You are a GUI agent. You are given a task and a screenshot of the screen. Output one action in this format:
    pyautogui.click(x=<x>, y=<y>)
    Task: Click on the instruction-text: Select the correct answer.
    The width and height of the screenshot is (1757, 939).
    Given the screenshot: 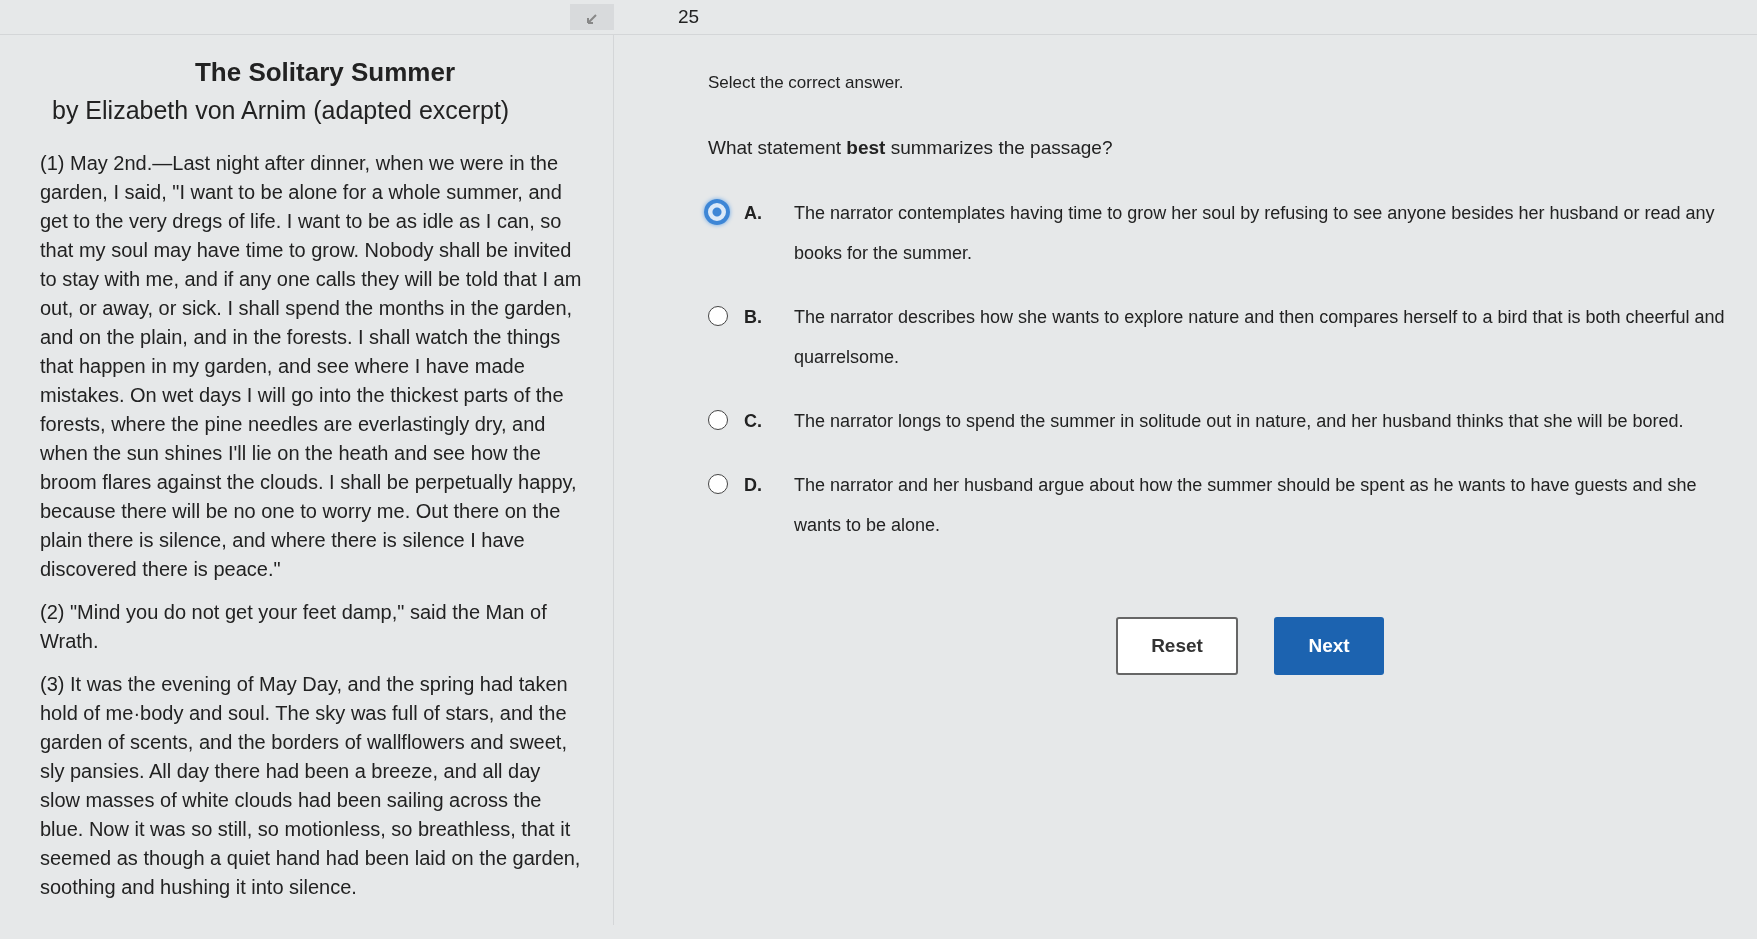 What is the action you would take?
    pyautogui.click(x=806, y=83)
    